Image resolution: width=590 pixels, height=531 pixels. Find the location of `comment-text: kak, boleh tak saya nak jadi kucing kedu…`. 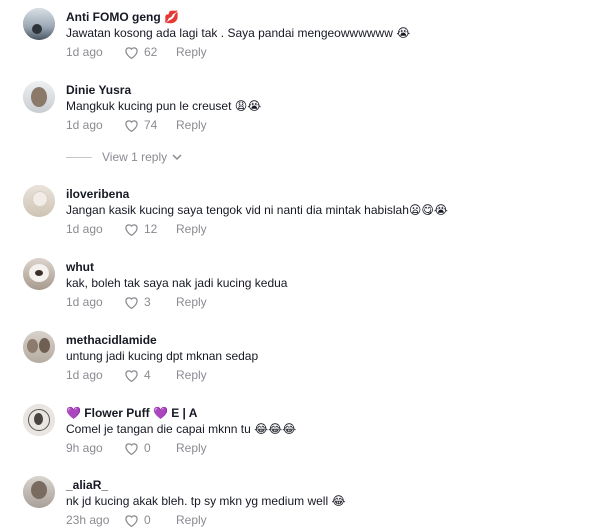

comment-text: kak, boleh tak saya nak jadi kucing kedu… is located at coordinates (177, 283).